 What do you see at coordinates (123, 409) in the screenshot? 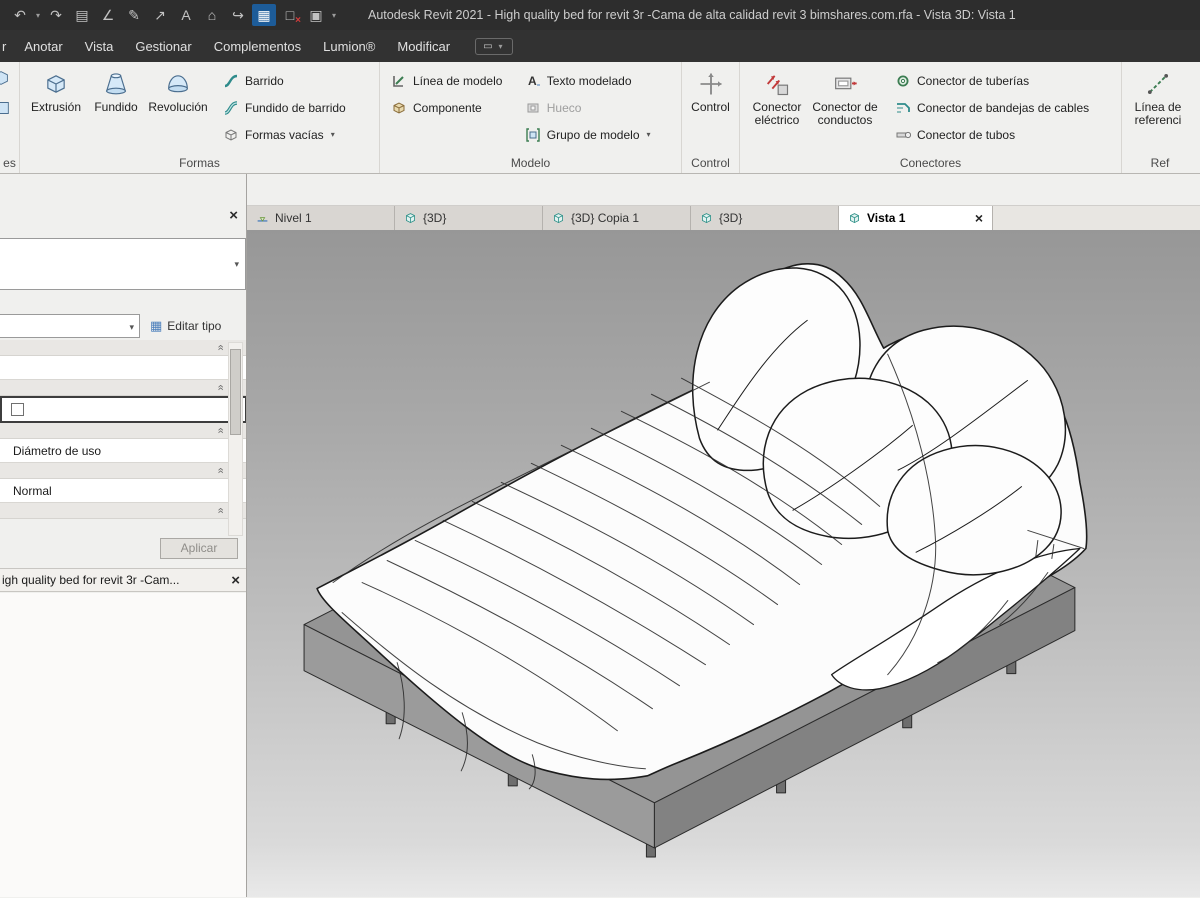
I see `property-row-selected` at bounding box center [123, 409].